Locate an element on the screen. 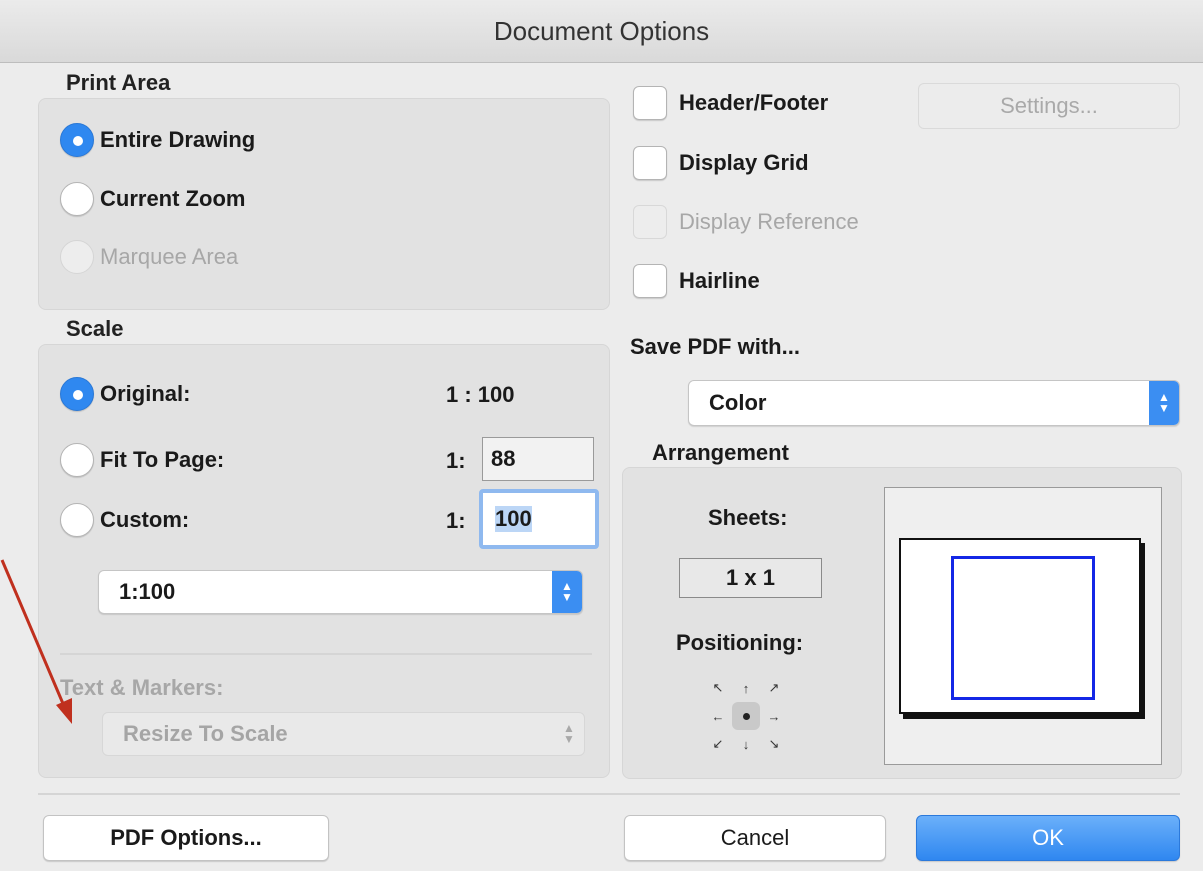 Image resolution: width=1203 pixels, height=871 pixels. hairline-label: Hairline is located at coordinates (719, 280).